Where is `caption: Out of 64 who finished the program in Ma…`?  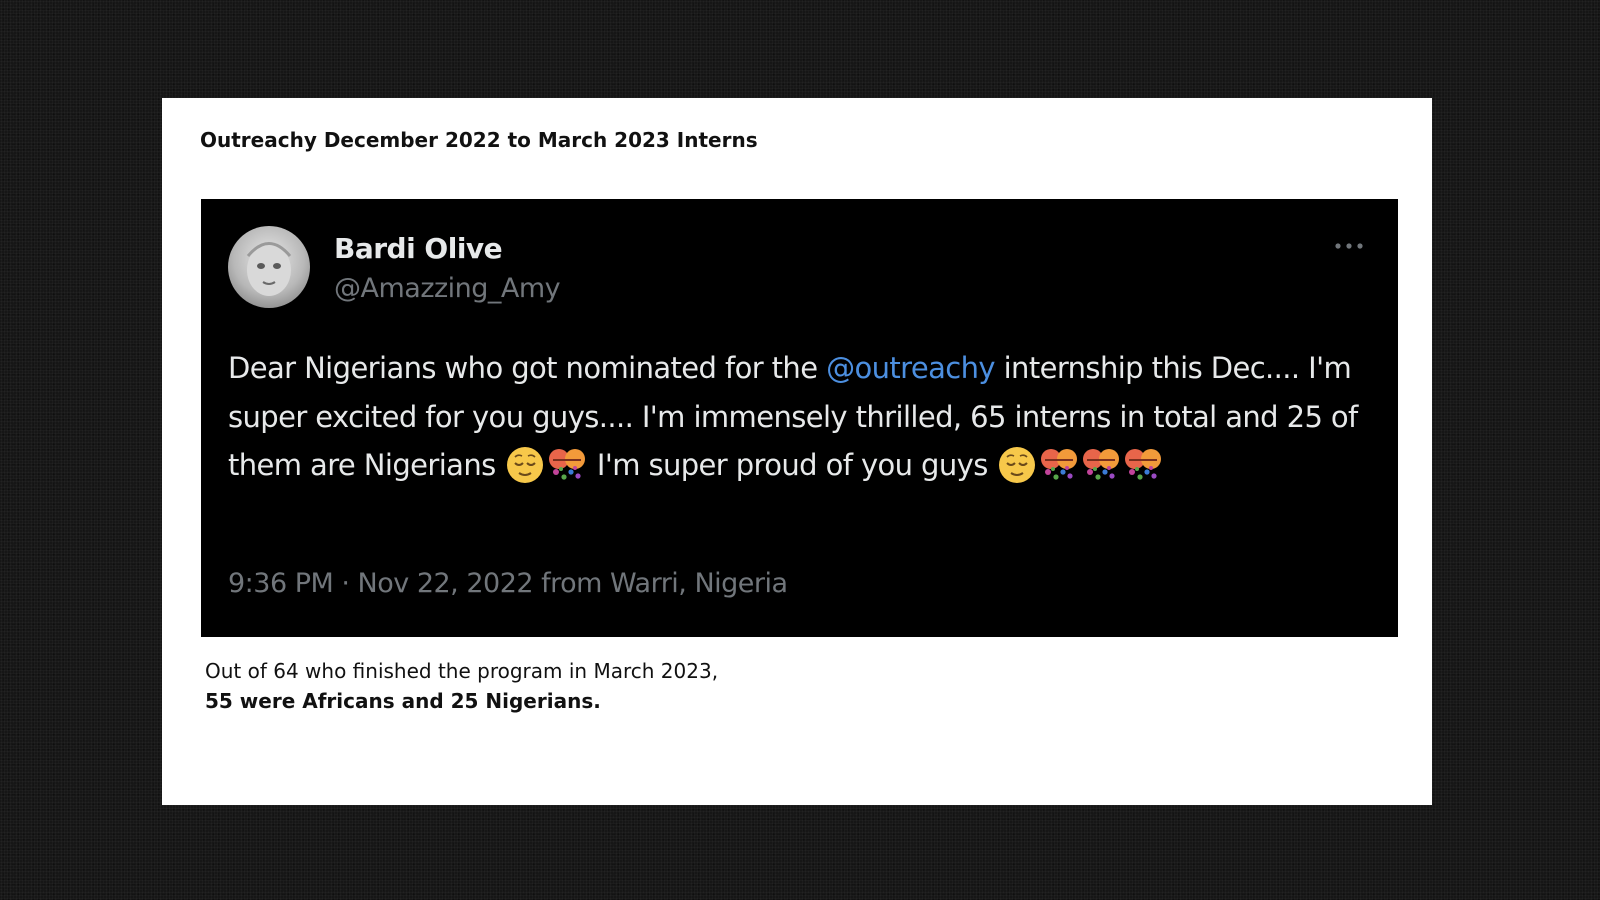
caption: Out of 64 who finished the program in Ma… is located at coordinates (461, 686).